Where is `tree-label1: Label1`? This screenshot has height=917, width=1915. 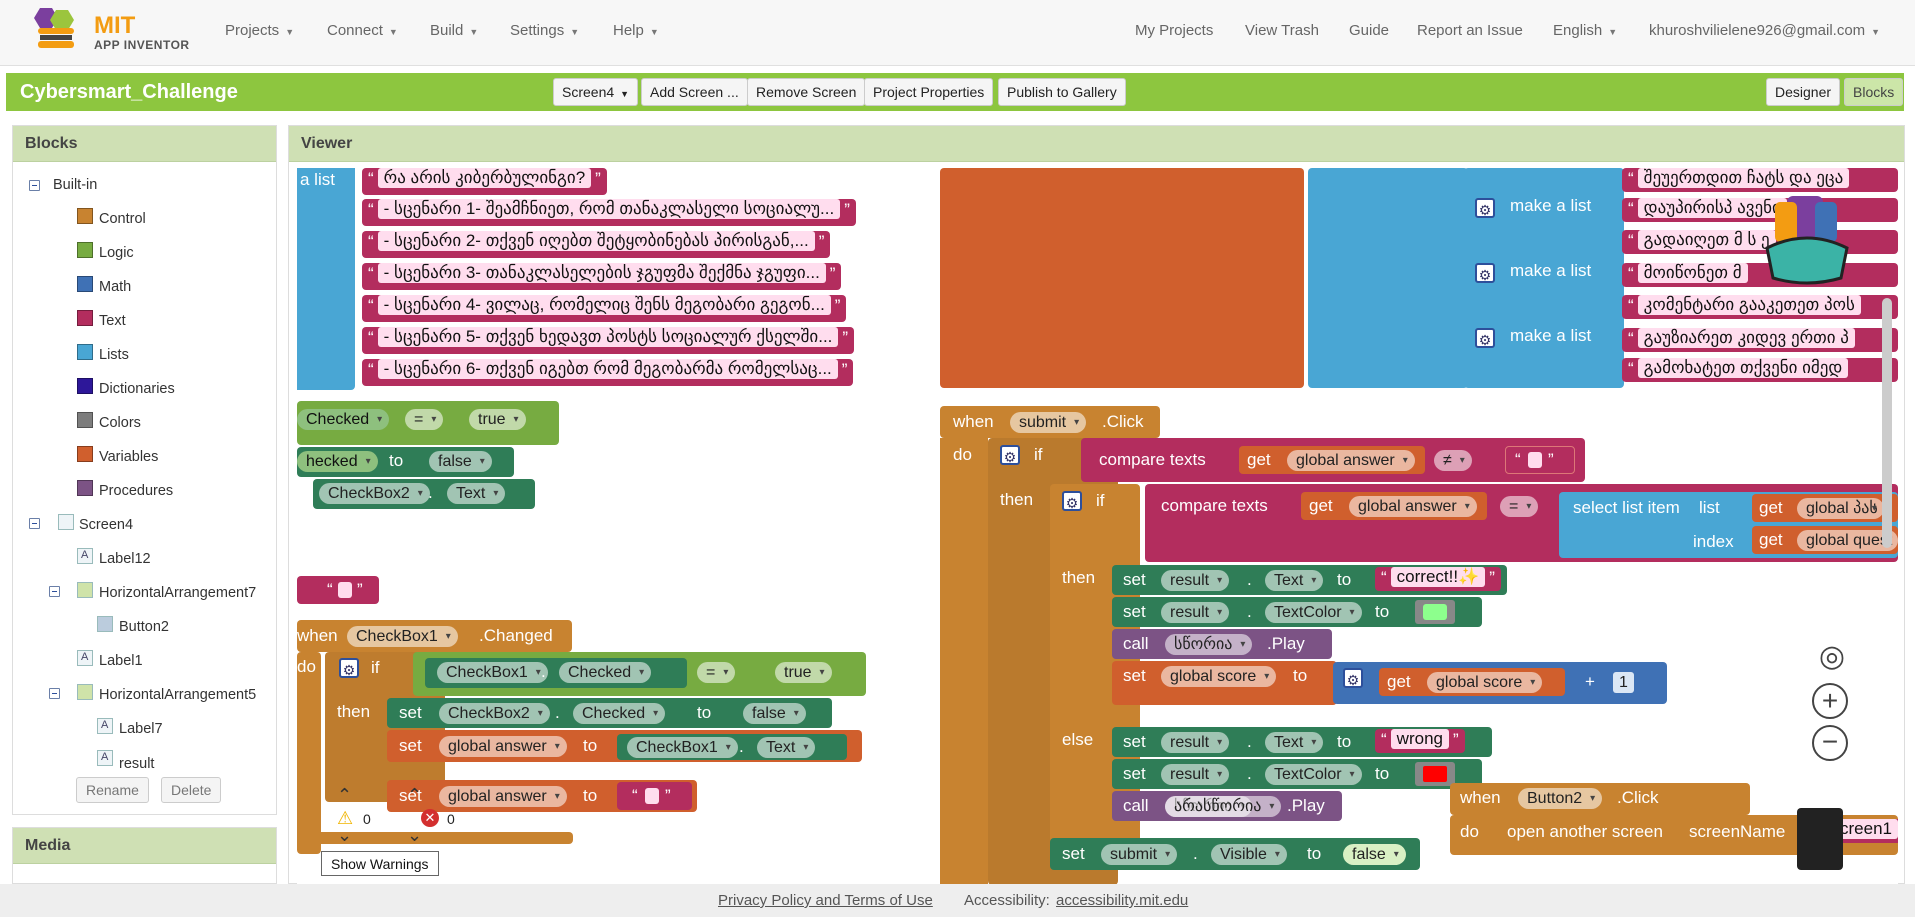 tree-label1: Label1 is located at coordinates (121, 661).